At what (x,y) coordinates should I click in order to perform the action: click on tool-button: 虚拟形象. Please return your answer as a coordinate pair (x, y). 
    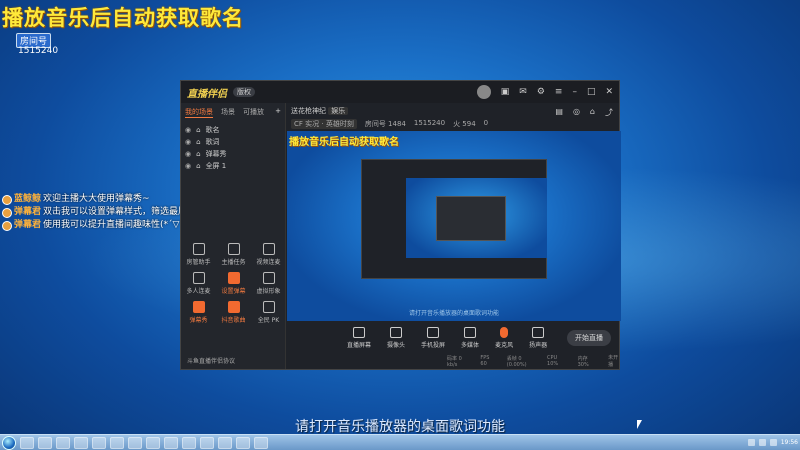
    Looking at the image, I should click on (268, 283).